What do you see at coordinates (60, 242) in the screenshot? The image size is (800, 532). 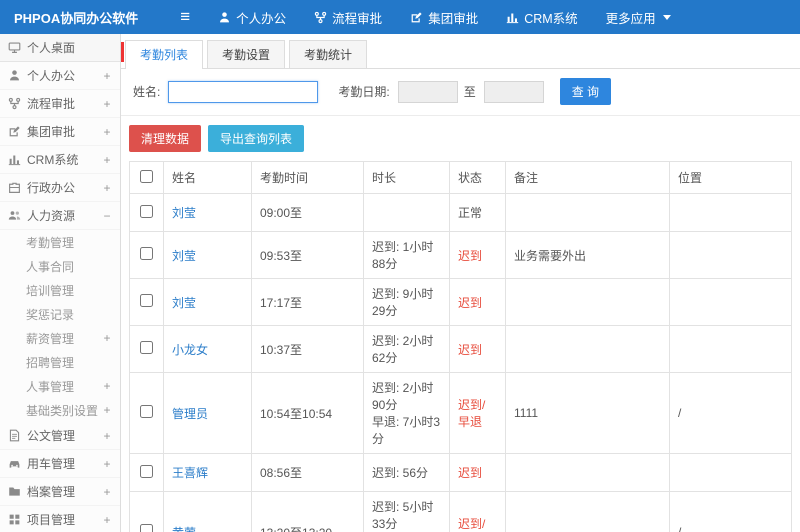 I see `sidebar-item-attendance-mgmt: 考勤管理` at bounding box center [60, 242].